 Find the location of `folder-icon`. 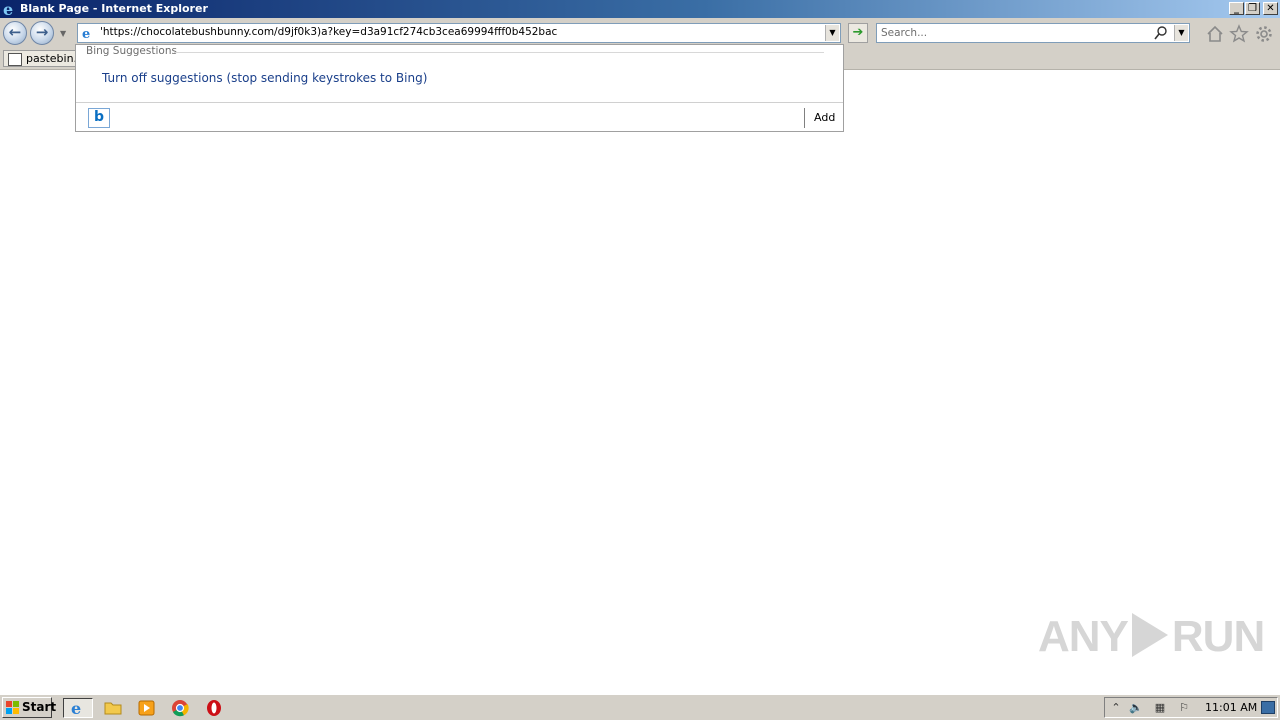

folder-icon is located at coordinates (113, 708).